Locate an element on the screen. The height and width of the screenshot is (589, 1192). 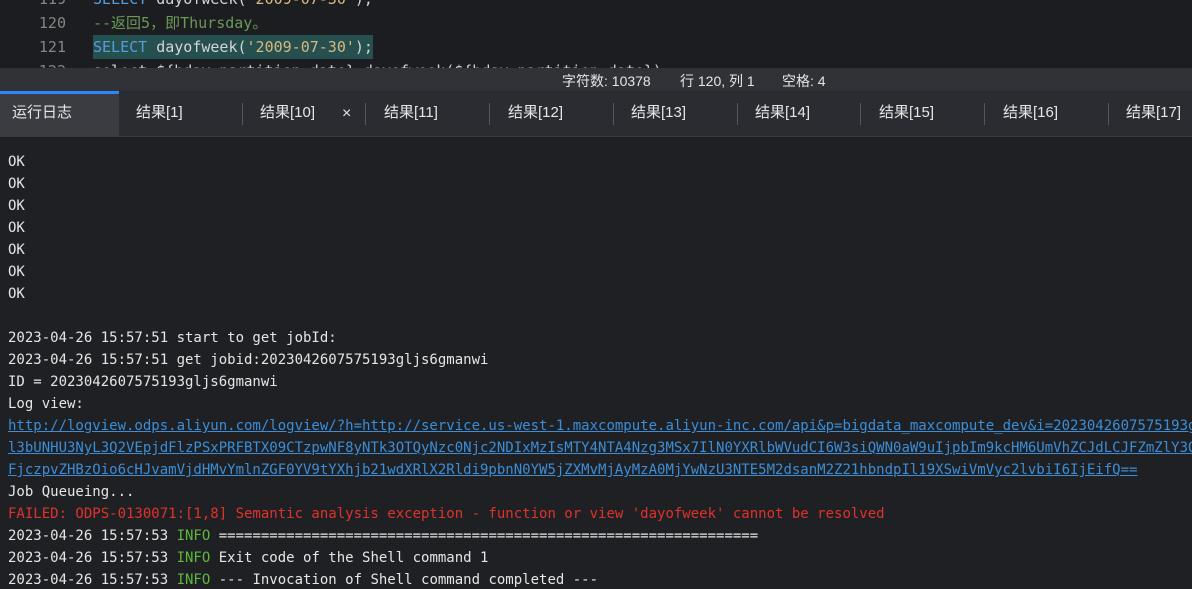
log-text: Log view: is located at coordinates (46, 404).